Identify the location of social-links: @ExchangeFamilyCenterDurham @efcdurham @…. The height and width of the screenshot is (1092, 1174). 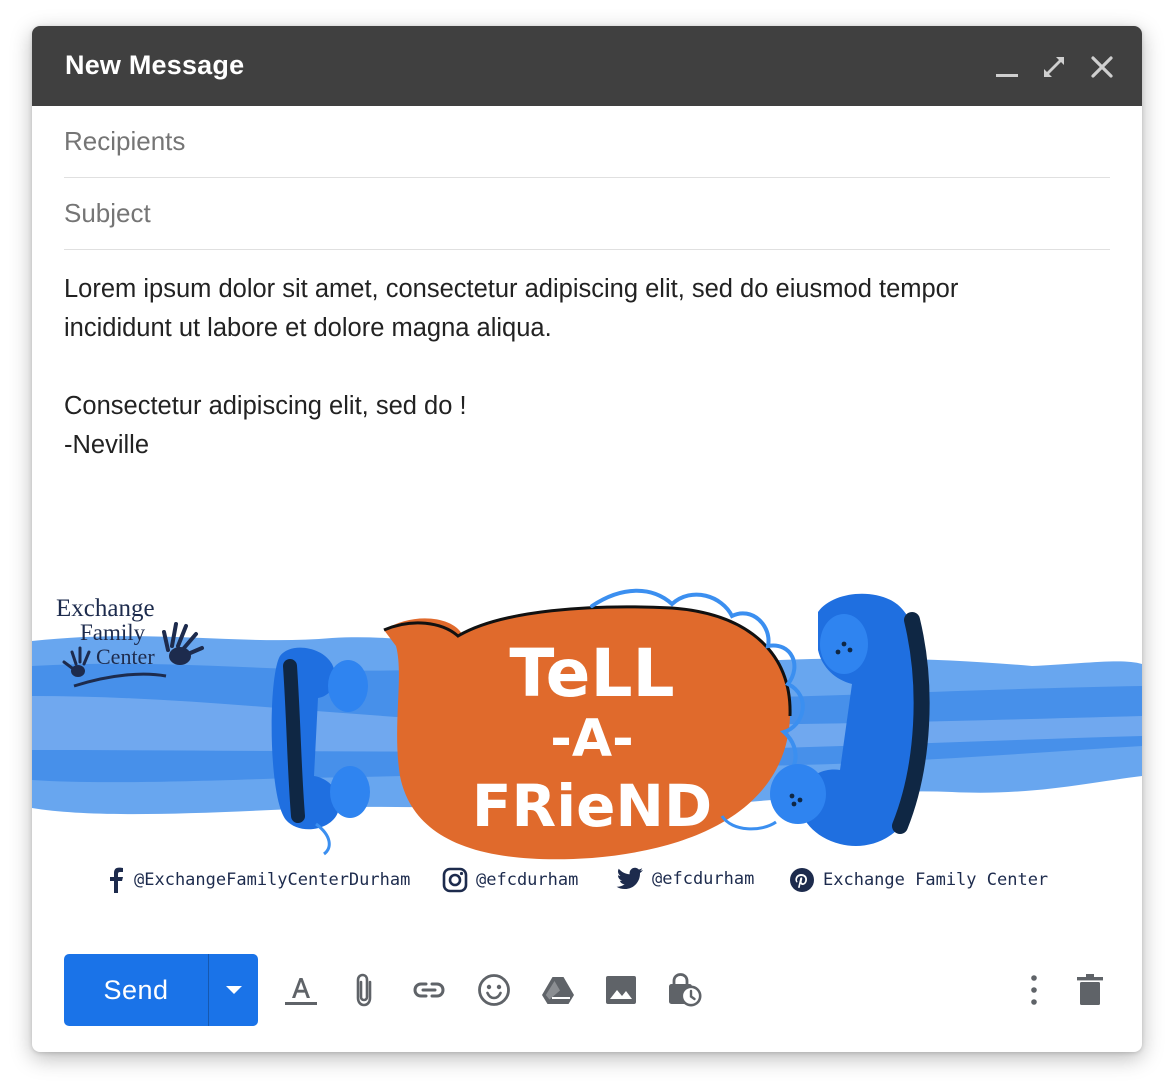
(587, 881).